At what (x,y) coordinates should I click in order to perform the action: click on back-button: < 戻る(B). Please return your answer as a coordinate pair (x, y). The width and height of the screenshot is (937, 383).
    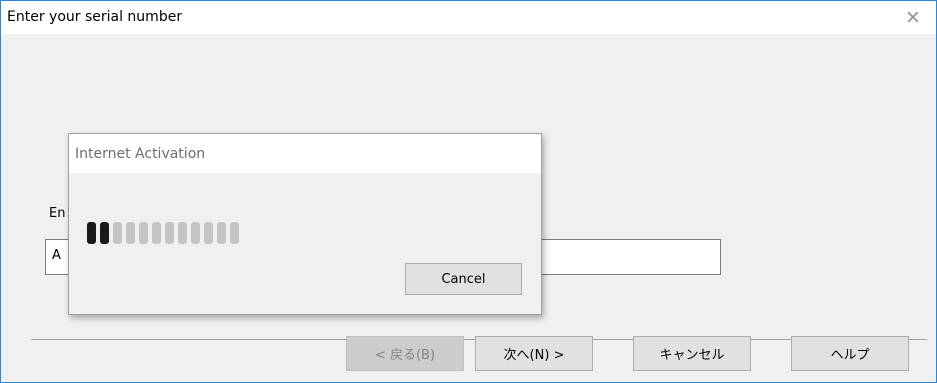
    Looking at the image, I should click on (405, 353).